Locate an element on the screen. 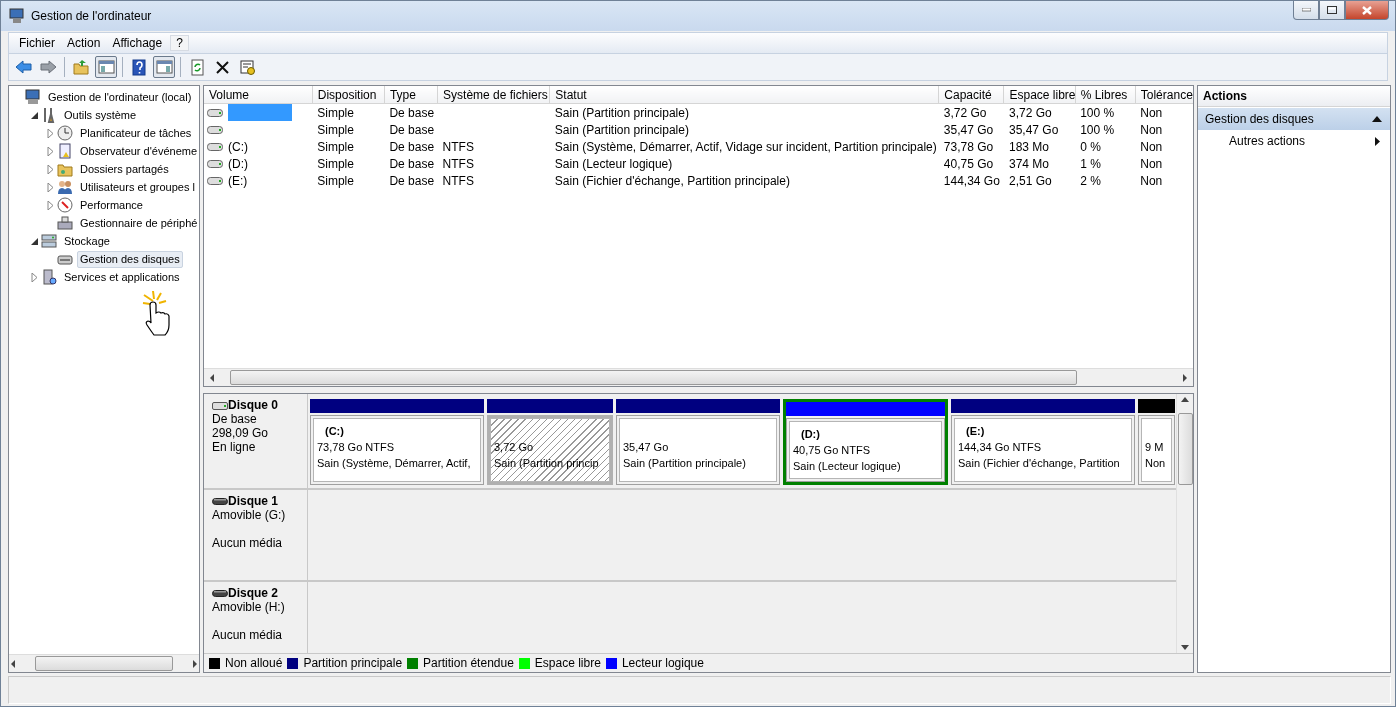  tree-item: Services et applications is located at coordinates (122, 277).